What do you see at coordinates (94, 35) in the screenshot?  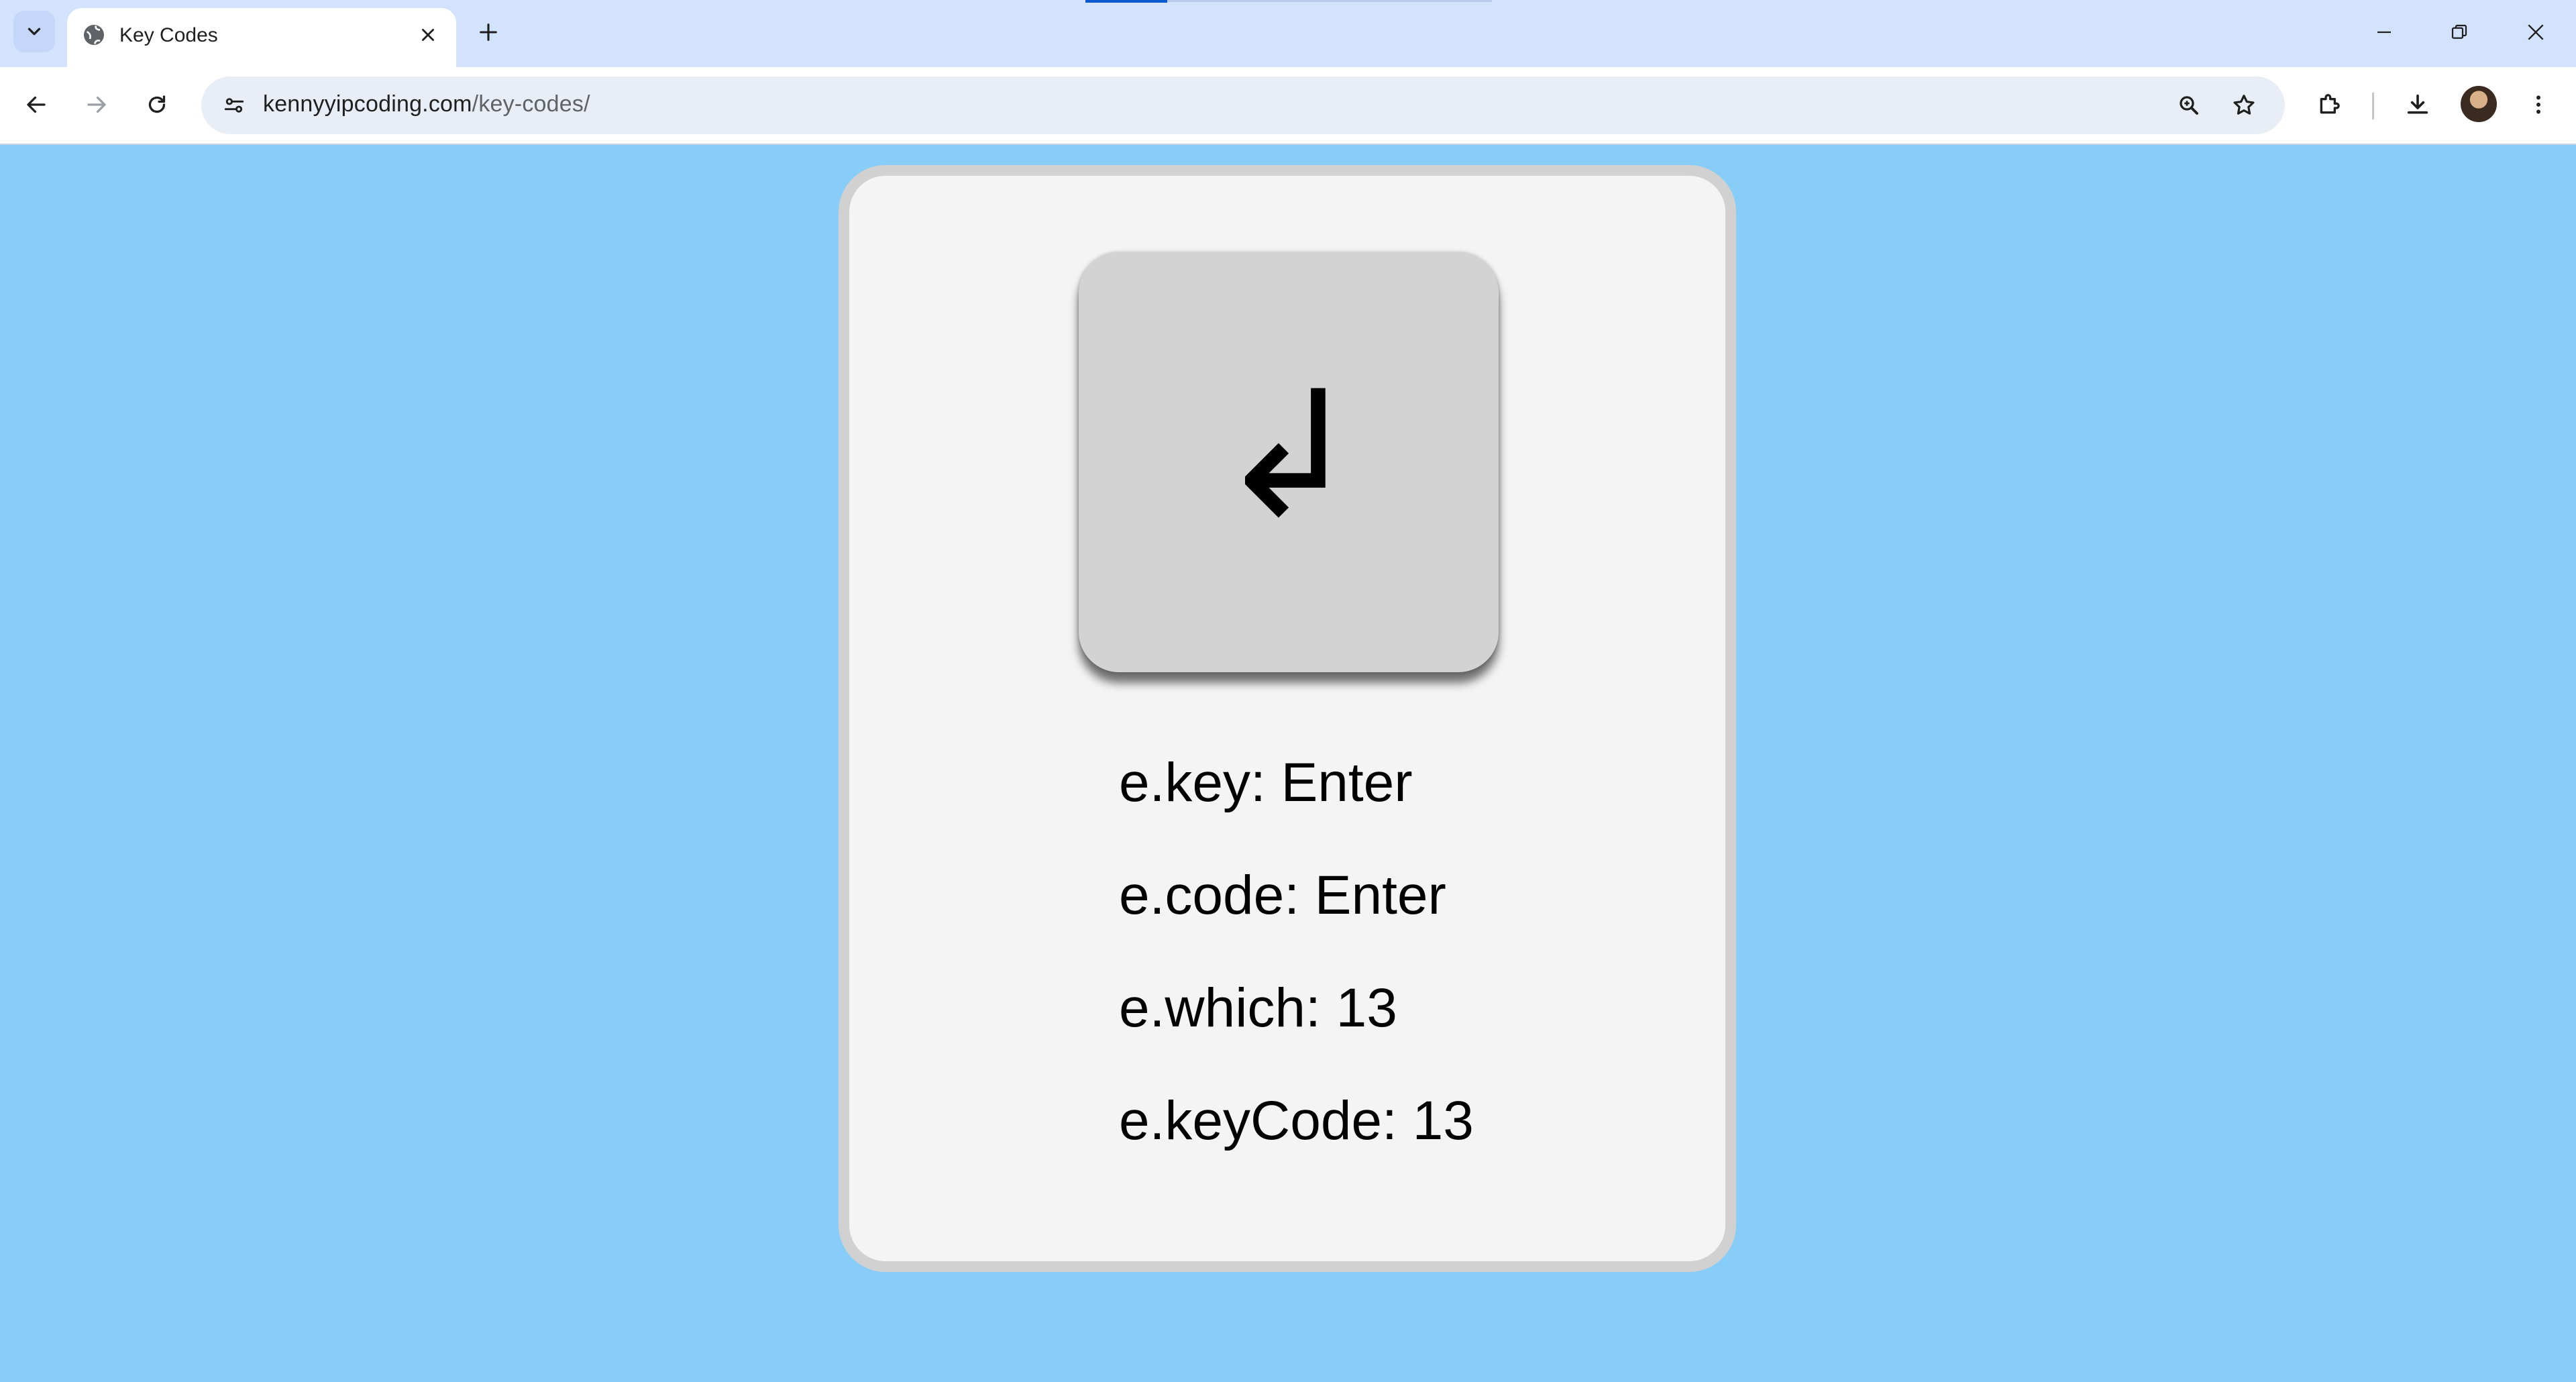 I see `globe-icon` at bounding box center [94, 35].